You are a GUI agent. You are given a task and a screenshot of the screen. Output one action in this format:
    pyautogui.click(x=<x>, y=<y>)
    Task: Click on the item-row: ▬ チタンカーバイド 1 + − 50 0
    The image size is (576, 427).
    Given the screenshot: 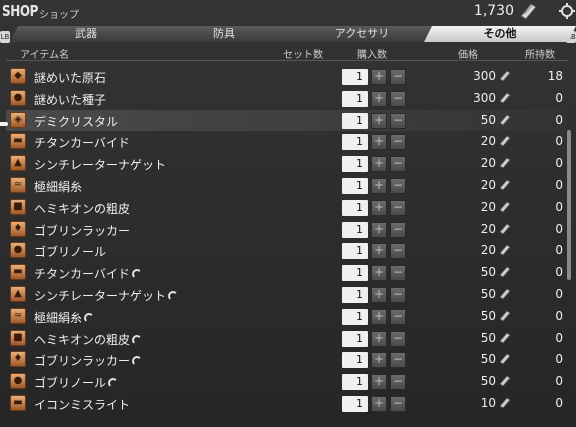 What is the action you would take?
    pyautogui.click(x=286, y=272)
    